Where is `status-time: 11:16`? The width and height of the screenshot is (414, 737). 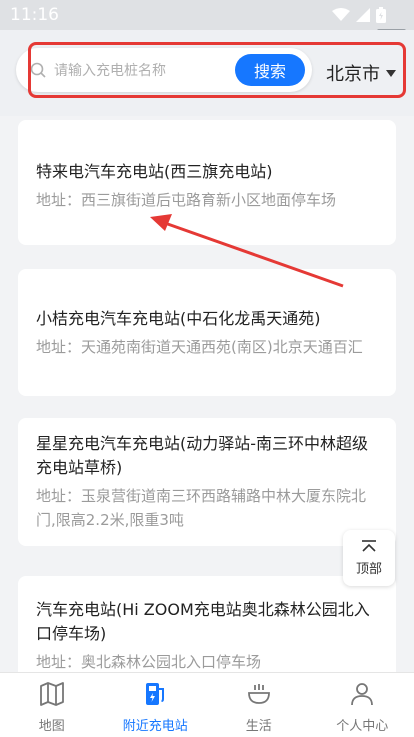 status-time: 11:16 is located at coordinates (34, 15).